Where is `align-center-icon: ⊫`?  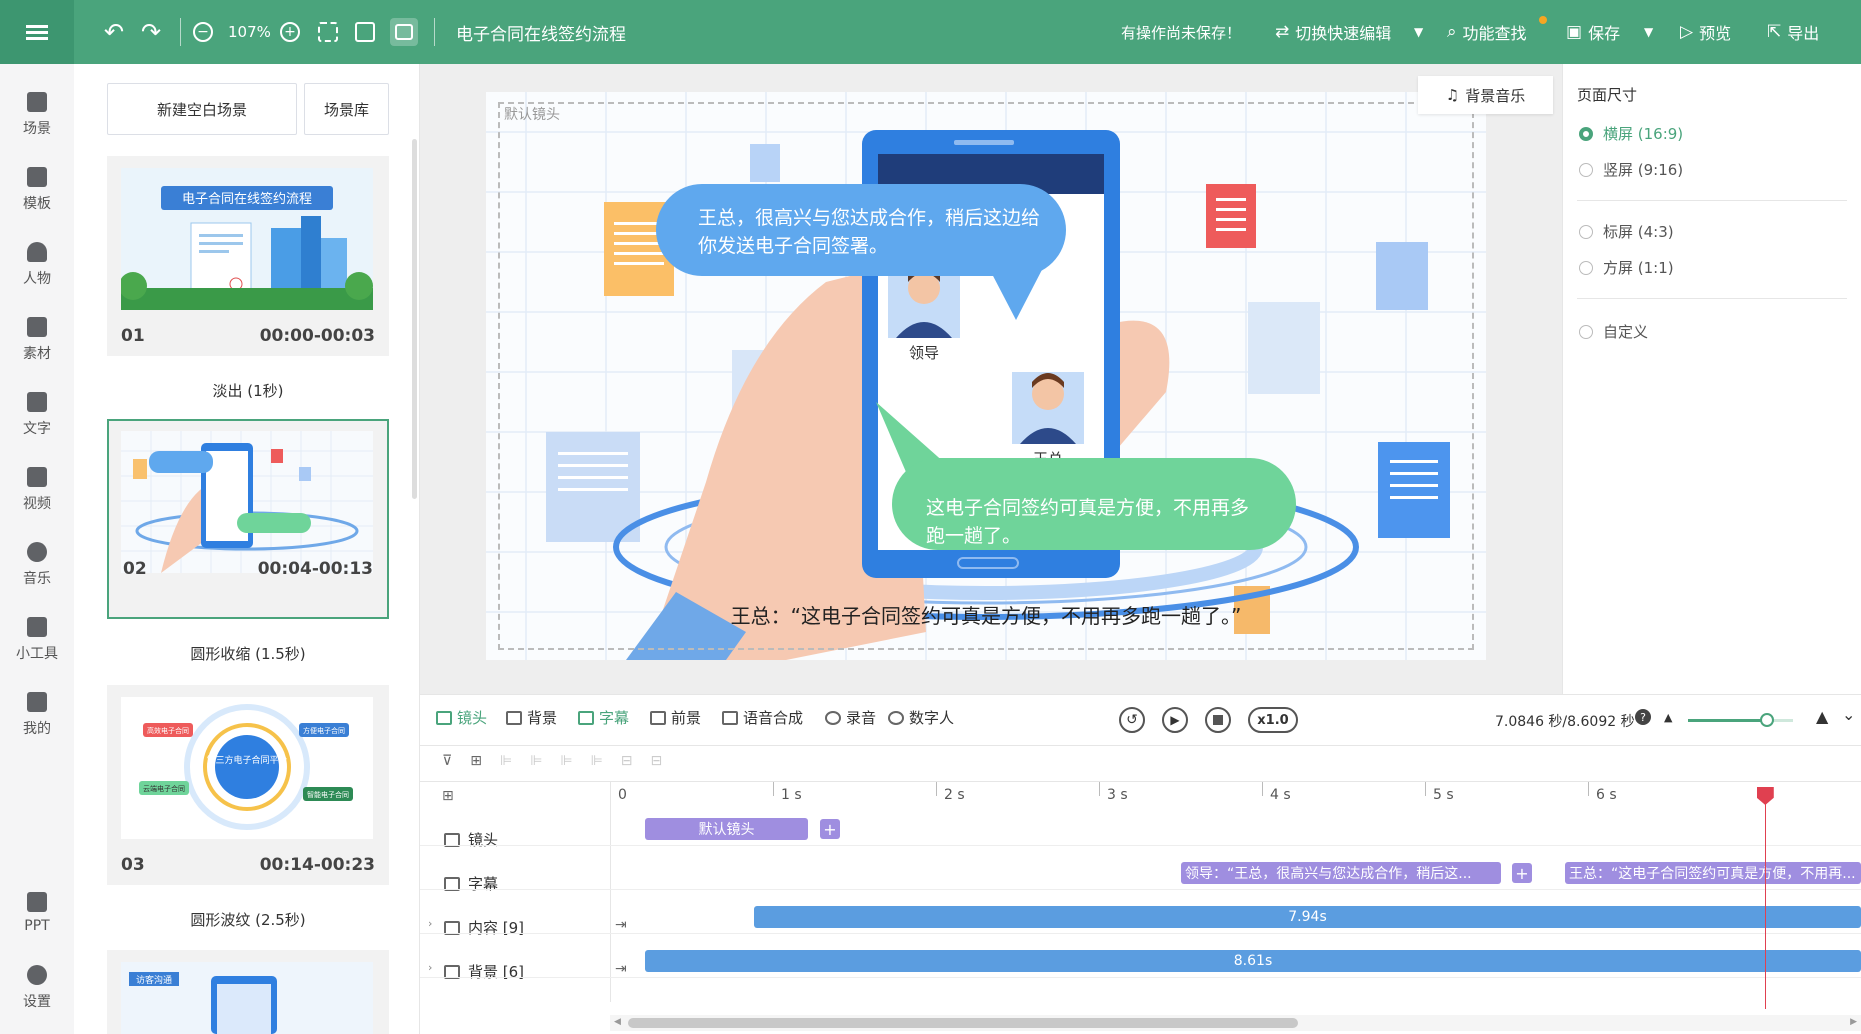
align-center-icon: ⊫ is located at coordinates (536, 761).